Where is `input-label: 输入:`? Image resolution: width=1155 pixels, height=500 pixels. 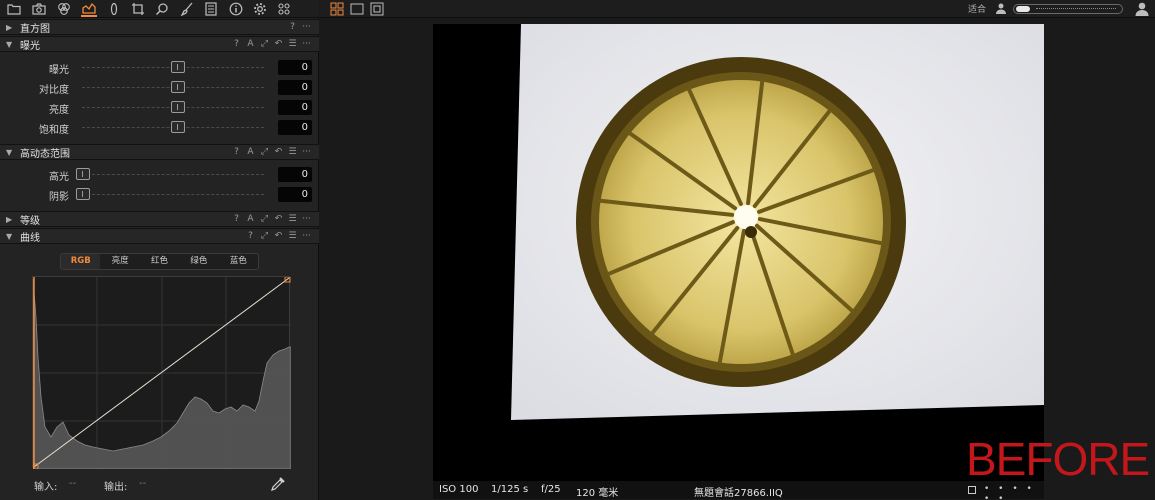 input-label: 输入: is located at coordinates (46, 487).